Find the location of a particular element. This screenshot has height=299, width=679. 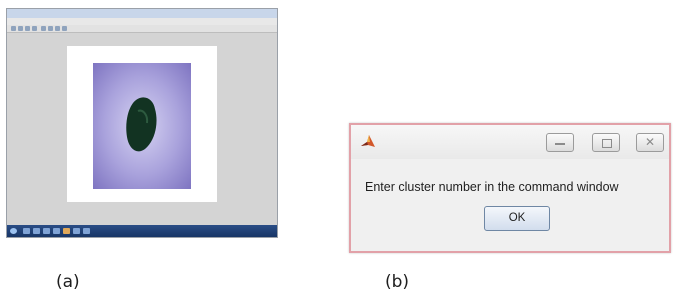

leaf-image is located at coordinates (142, 126).